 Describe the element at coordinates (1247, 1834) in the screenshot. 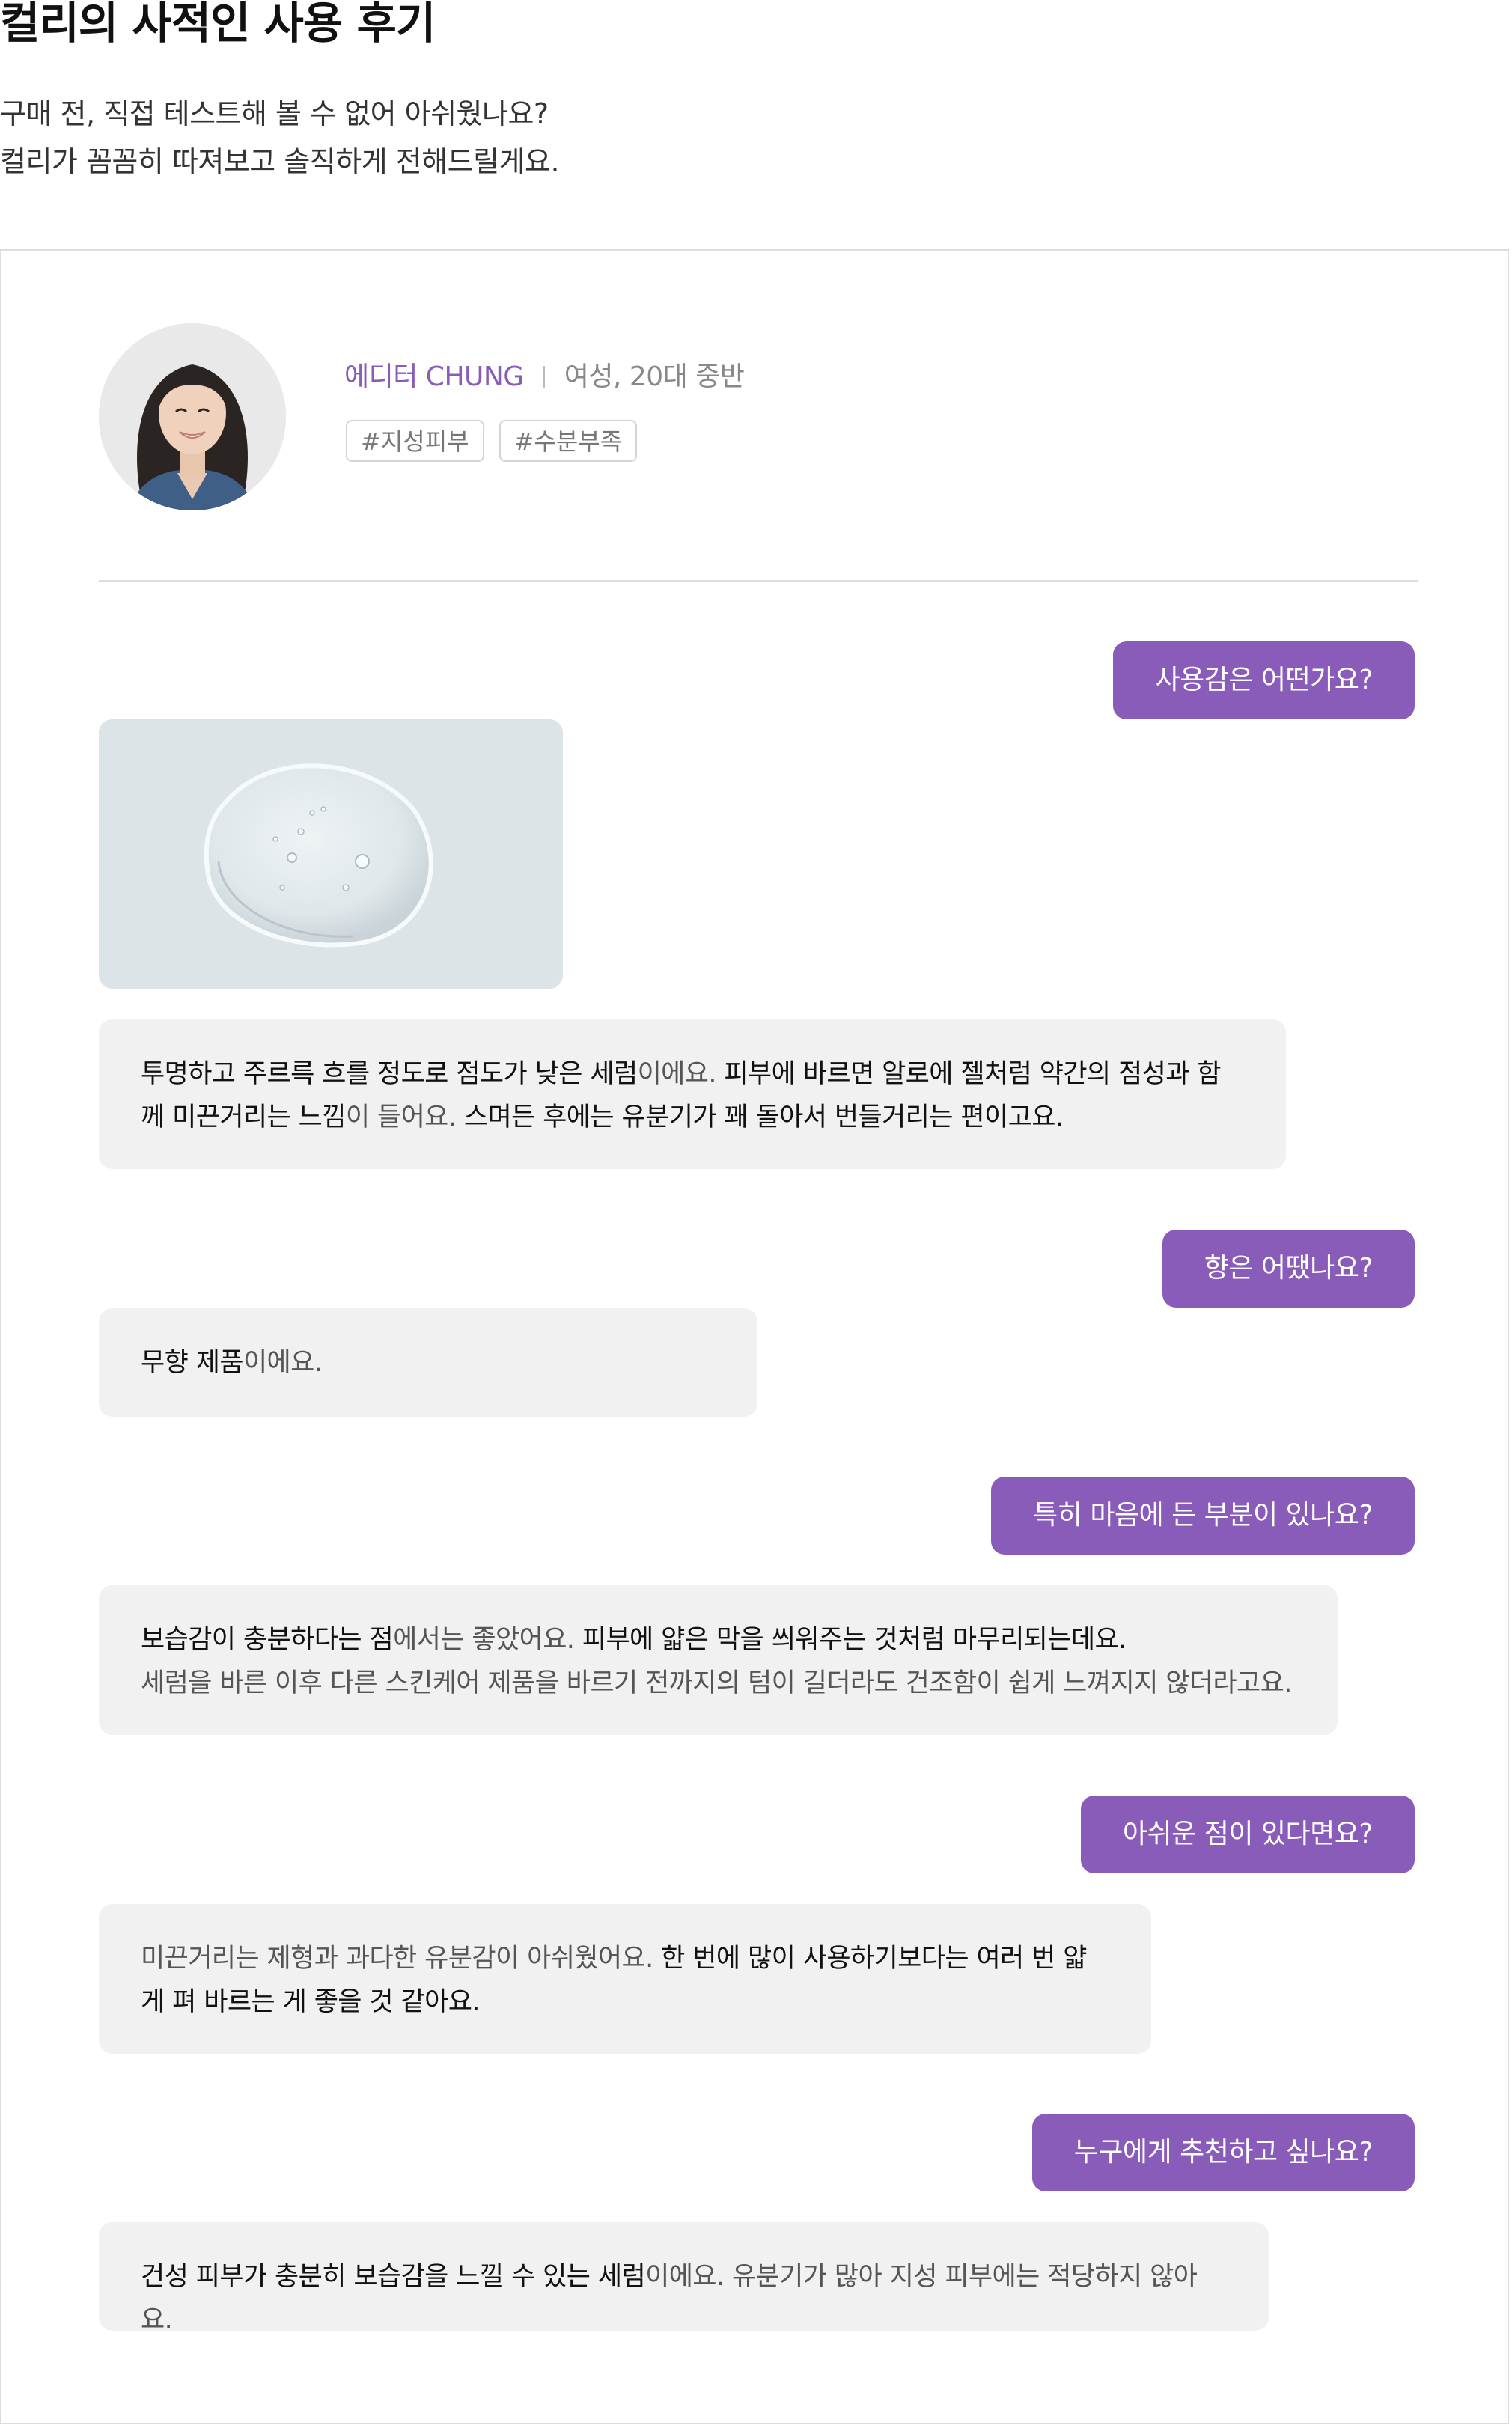

I see `question-bubble: 아쉬운 점이 있다면요?` at that location.